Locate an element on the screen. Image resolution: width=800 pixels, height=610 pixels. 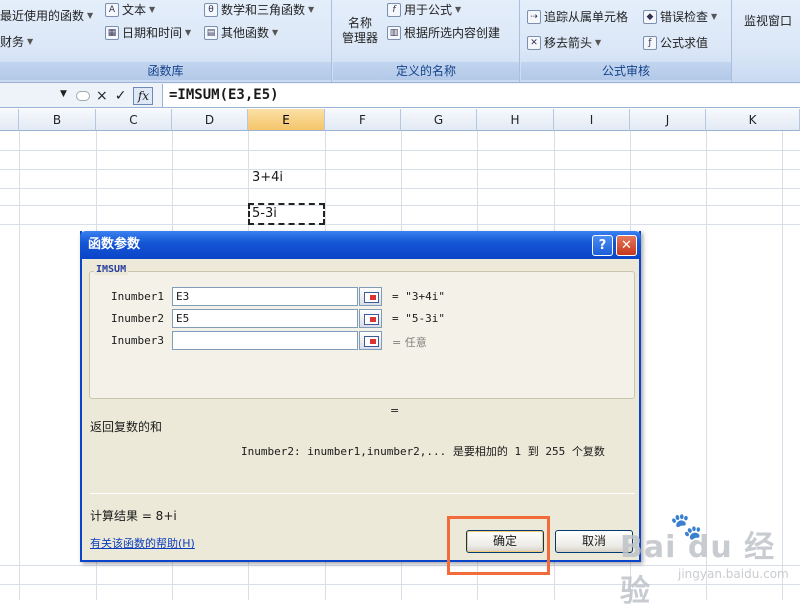
baidu-watermark: 🐾 Bai du 经验 jingyan.baidu.com is located at coordinates (707, 560).